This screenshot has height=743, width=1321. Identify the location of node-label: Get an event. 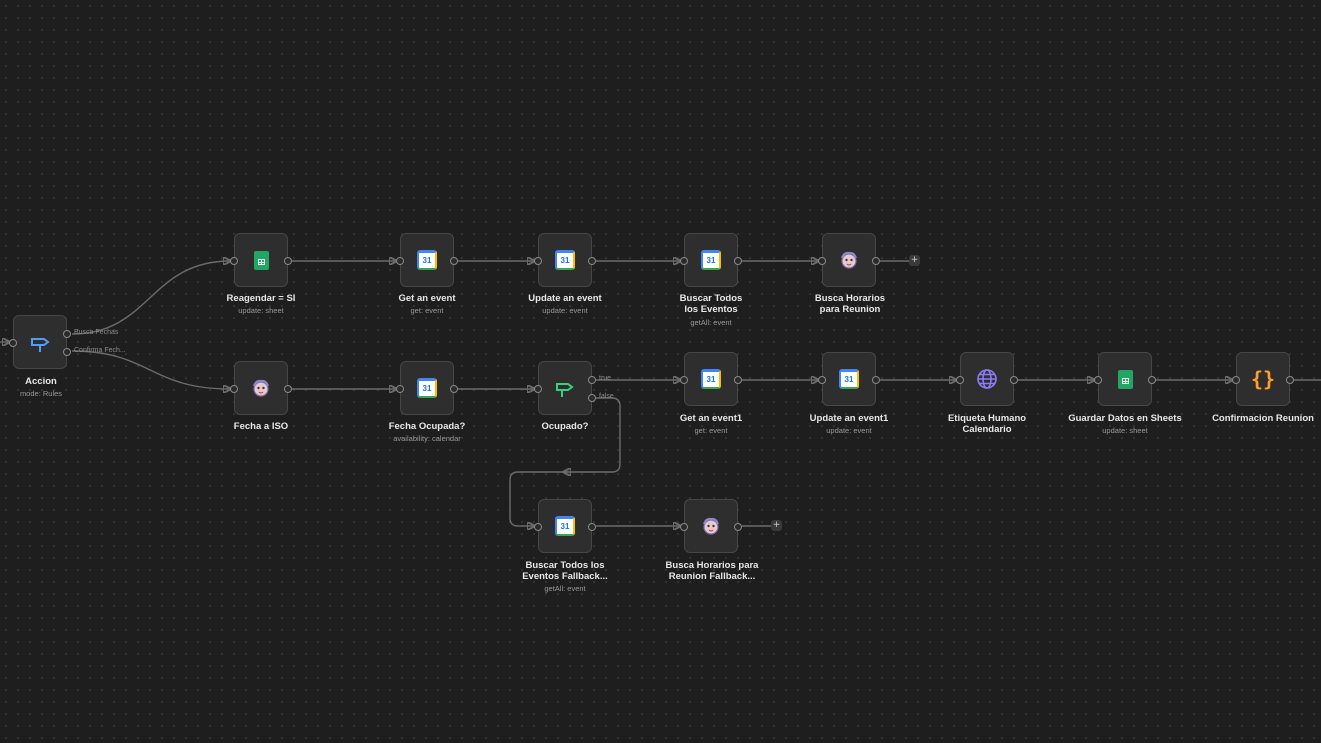
(427, 298).